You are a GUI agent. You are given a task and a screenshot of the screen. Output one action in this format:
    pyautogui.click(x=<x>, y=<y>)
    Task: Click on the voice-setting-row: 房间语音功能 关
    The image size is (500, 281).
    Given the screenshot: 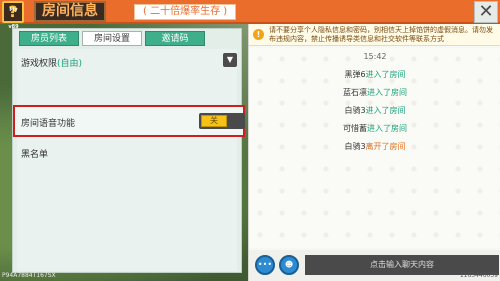 What is the action you would take?
    pyautogui.click(x=129, y=121)
    